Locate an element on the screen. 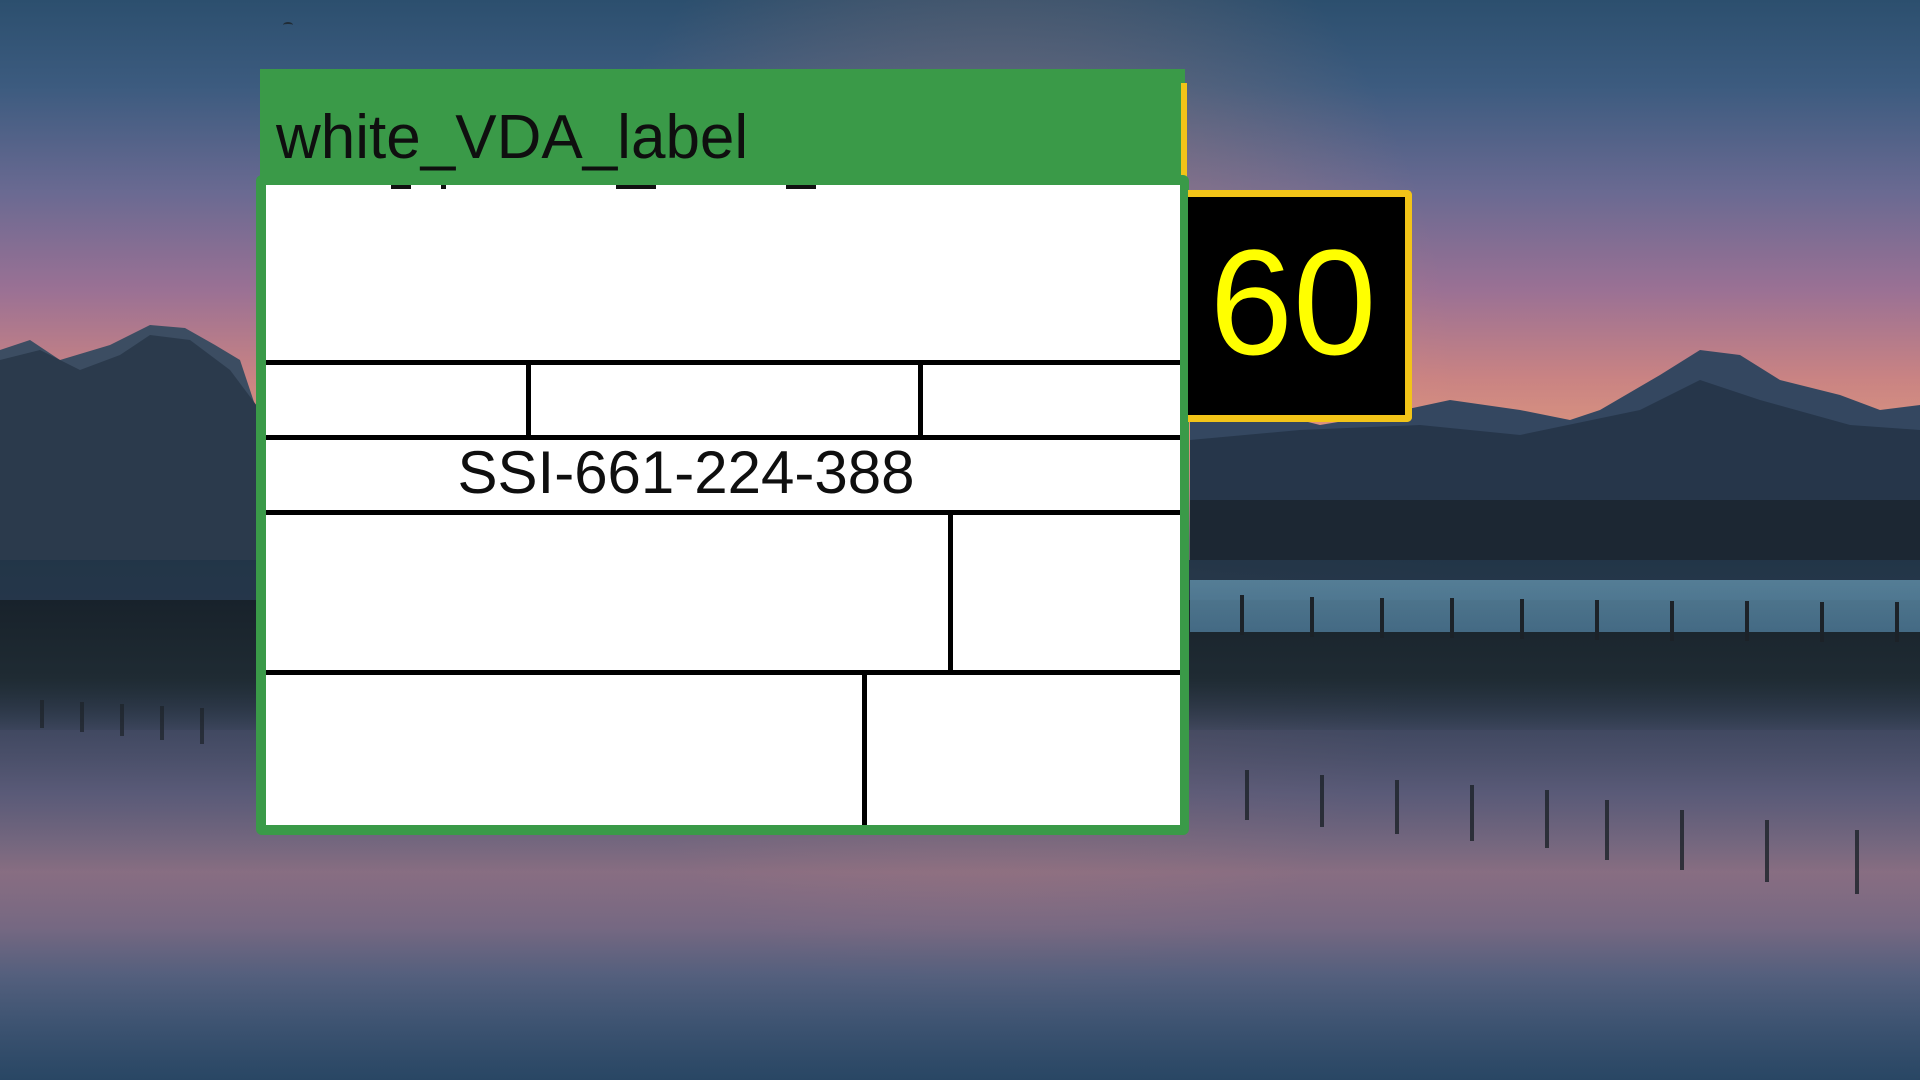 This screenshot has height=1080, width=1920. serial-number-text: SSI-661-224-388 is located at coordinates (686, 472).